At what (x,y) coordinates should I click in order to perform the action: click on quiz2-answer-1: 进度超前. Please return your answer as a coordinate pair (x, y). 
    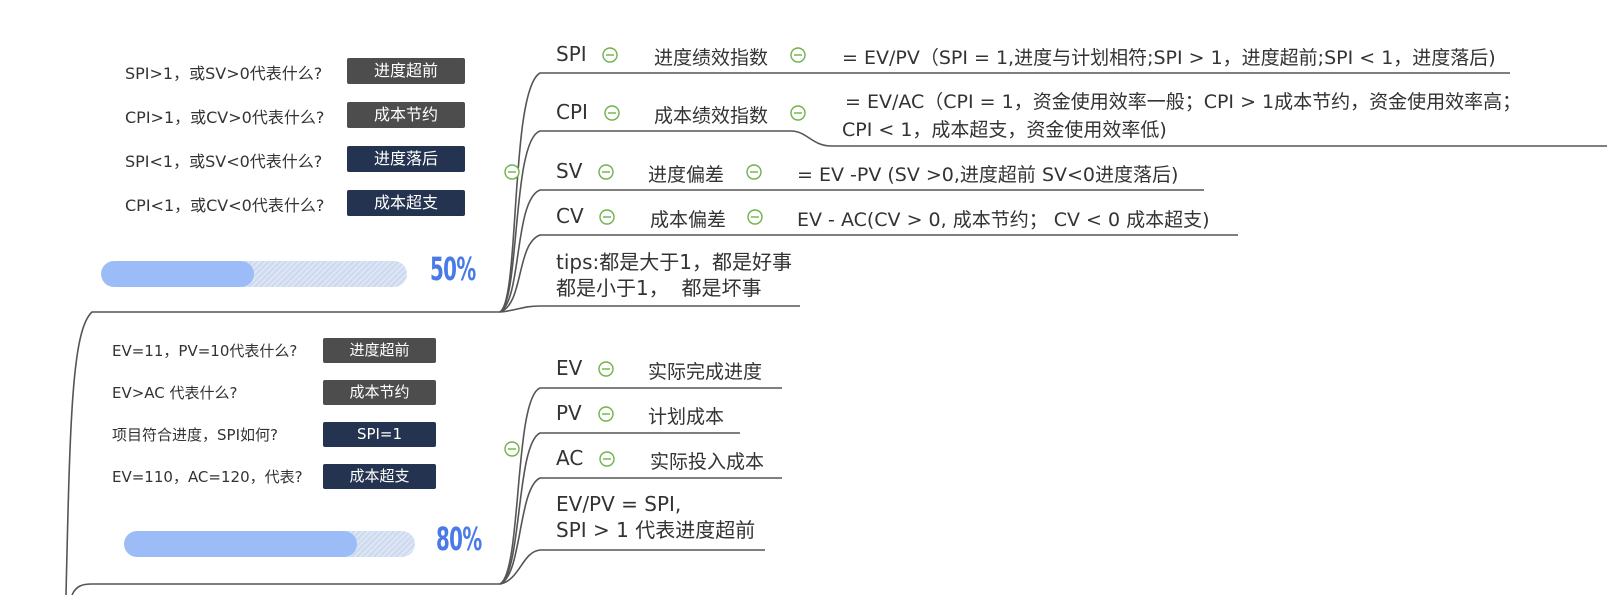
    Looking at the image, I should click on (379, 350).